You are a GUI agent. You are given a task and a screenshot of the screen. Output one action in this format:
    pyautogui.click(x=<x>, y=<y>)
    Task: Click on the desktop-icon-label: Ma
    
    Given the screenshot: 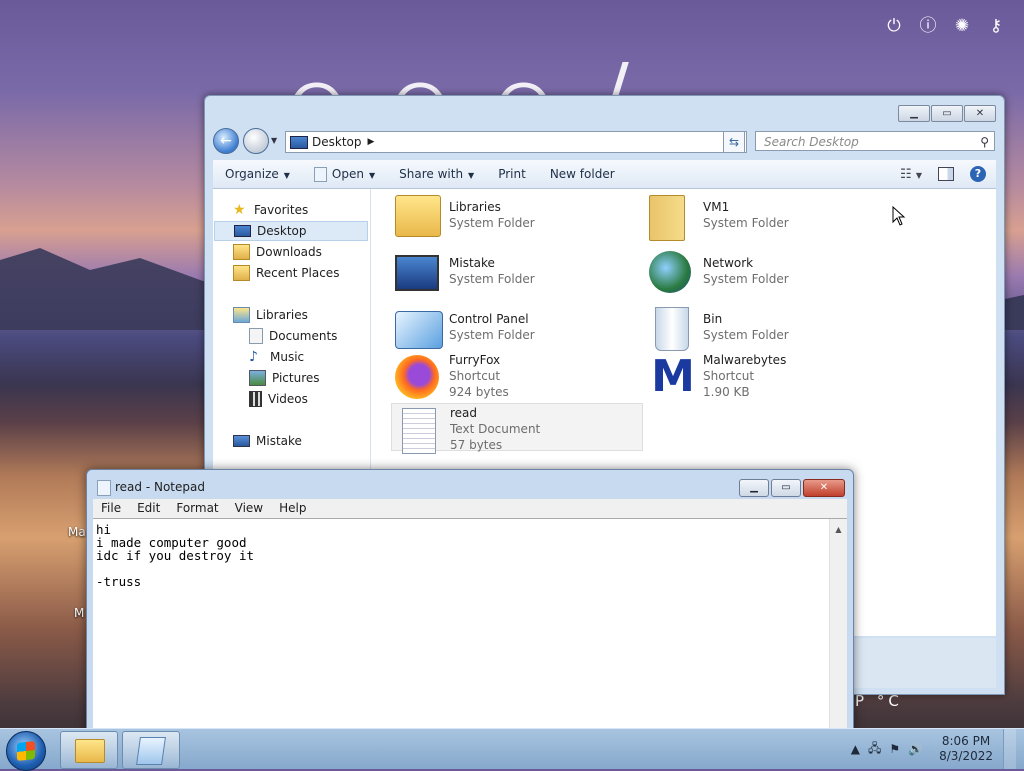 What is the action you would take?
    pyautogui.click(x=77, y=532)
    